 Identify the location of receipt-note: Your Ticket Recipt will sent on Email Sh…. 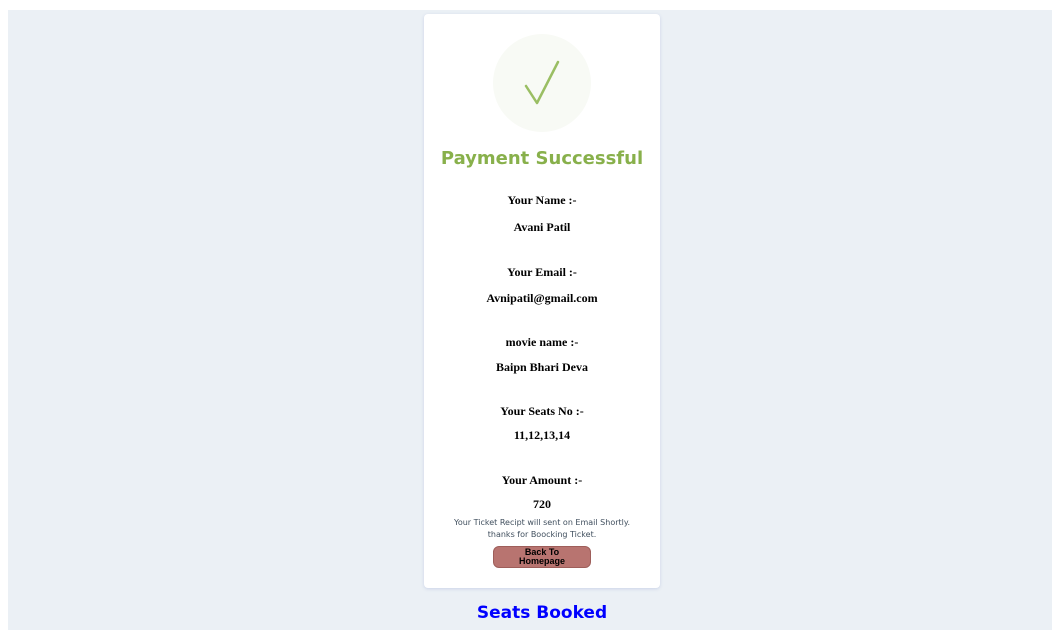
(542, 522).